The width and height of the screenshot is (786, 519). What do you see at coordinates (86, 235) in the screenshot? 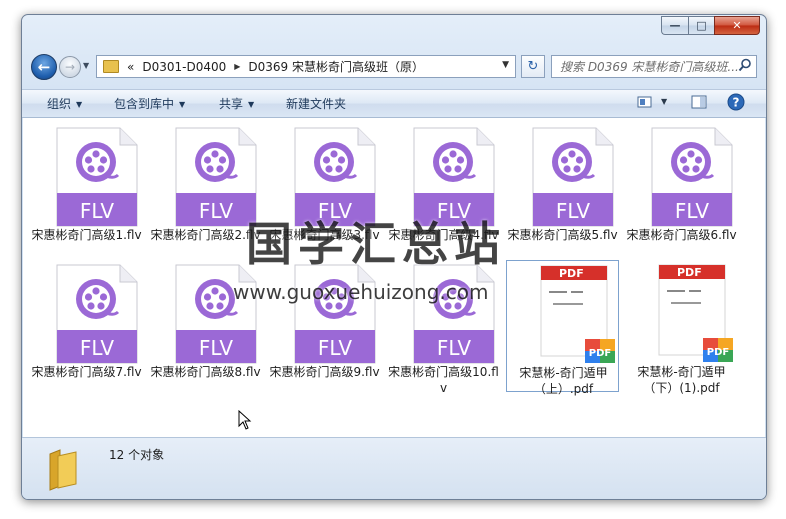
I see `file-name: 宋惠彬奇门高级1.flv` at bounding box center [86, 235].